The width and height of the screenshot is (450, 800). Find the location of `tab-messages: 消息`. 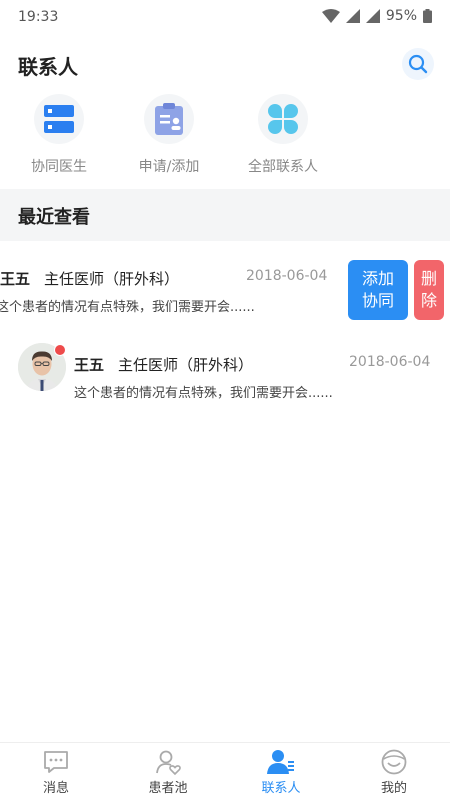

tab-messages: 消息 is located at coordinates (56, 771).